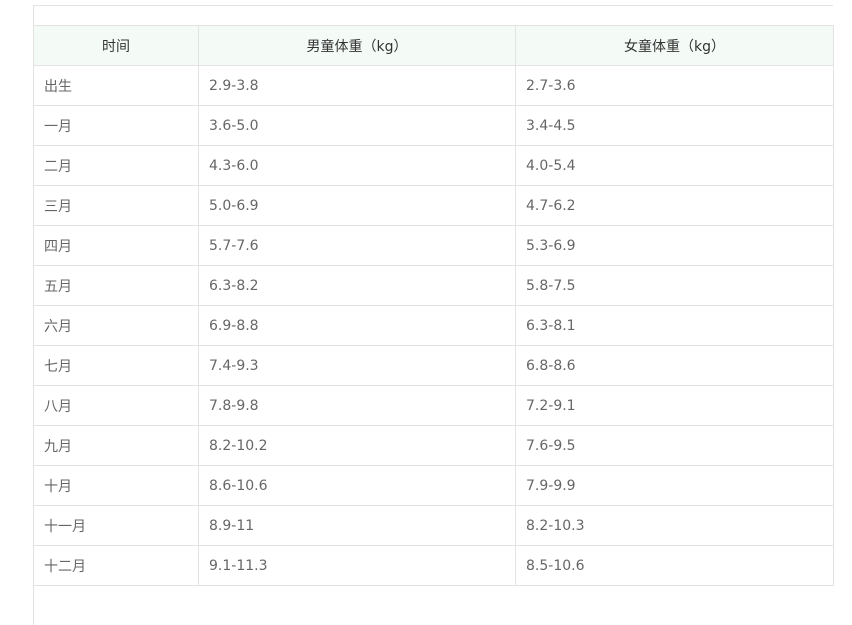 The width and height of the screenshot is (852, 625). Describe the element at coordinates (116, 245) in the screenshot. I see `cell-time: 四月` at that location.